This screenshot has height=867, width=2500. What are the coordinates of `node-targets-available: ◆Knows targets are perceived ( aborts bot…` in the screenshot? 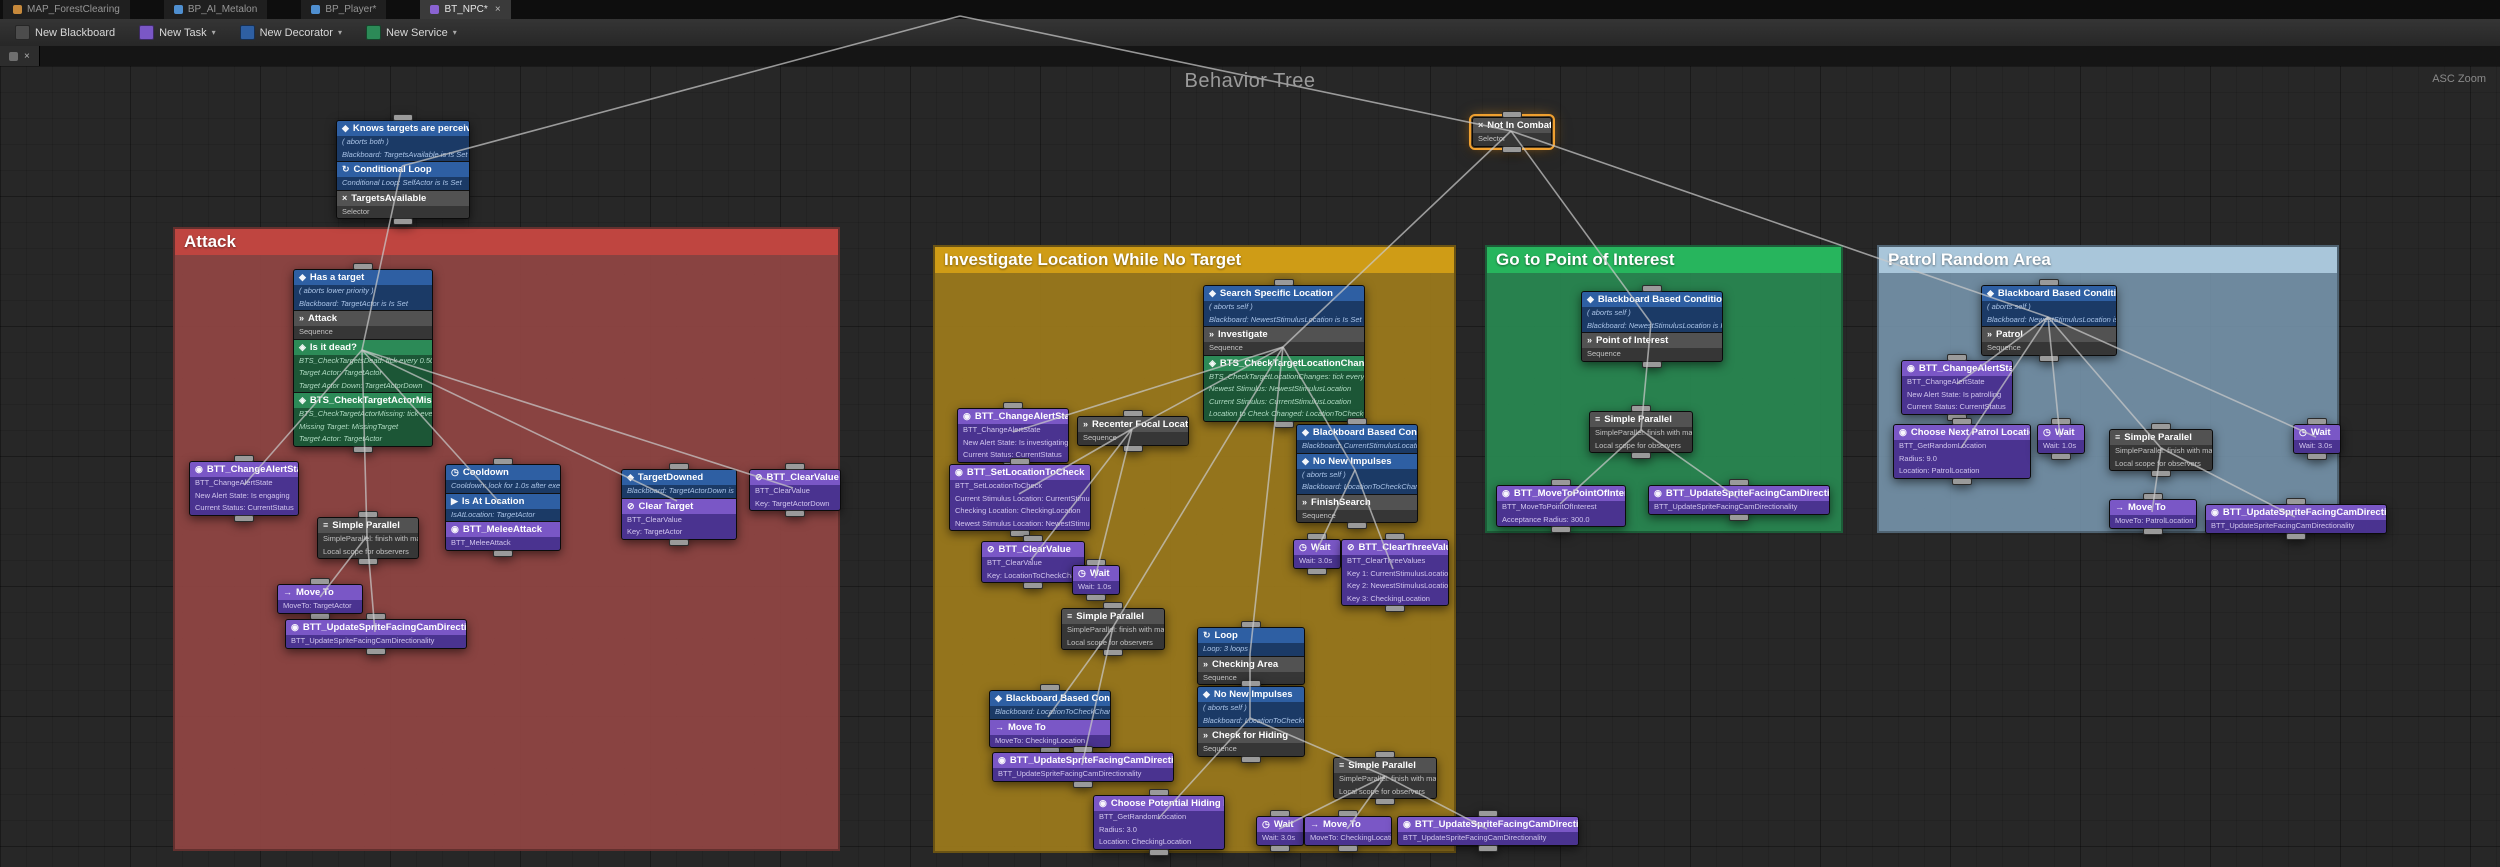 It's located at (403, 169).